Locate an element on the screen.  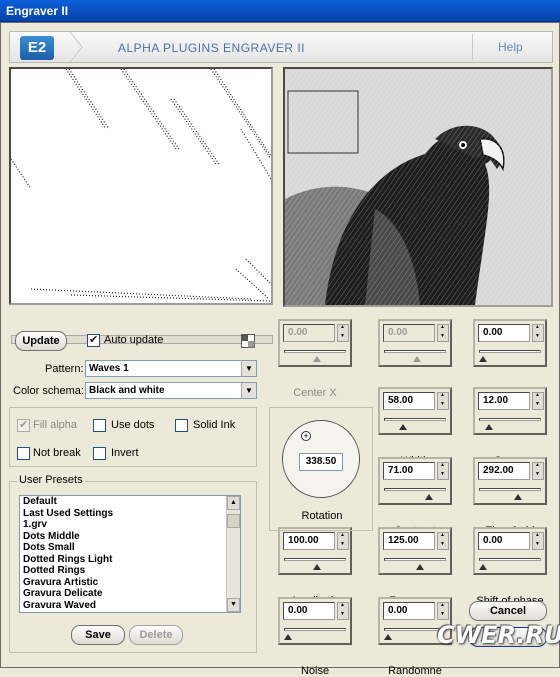
list-item: Dotted Rings Light is located at coordinates (130, 560).